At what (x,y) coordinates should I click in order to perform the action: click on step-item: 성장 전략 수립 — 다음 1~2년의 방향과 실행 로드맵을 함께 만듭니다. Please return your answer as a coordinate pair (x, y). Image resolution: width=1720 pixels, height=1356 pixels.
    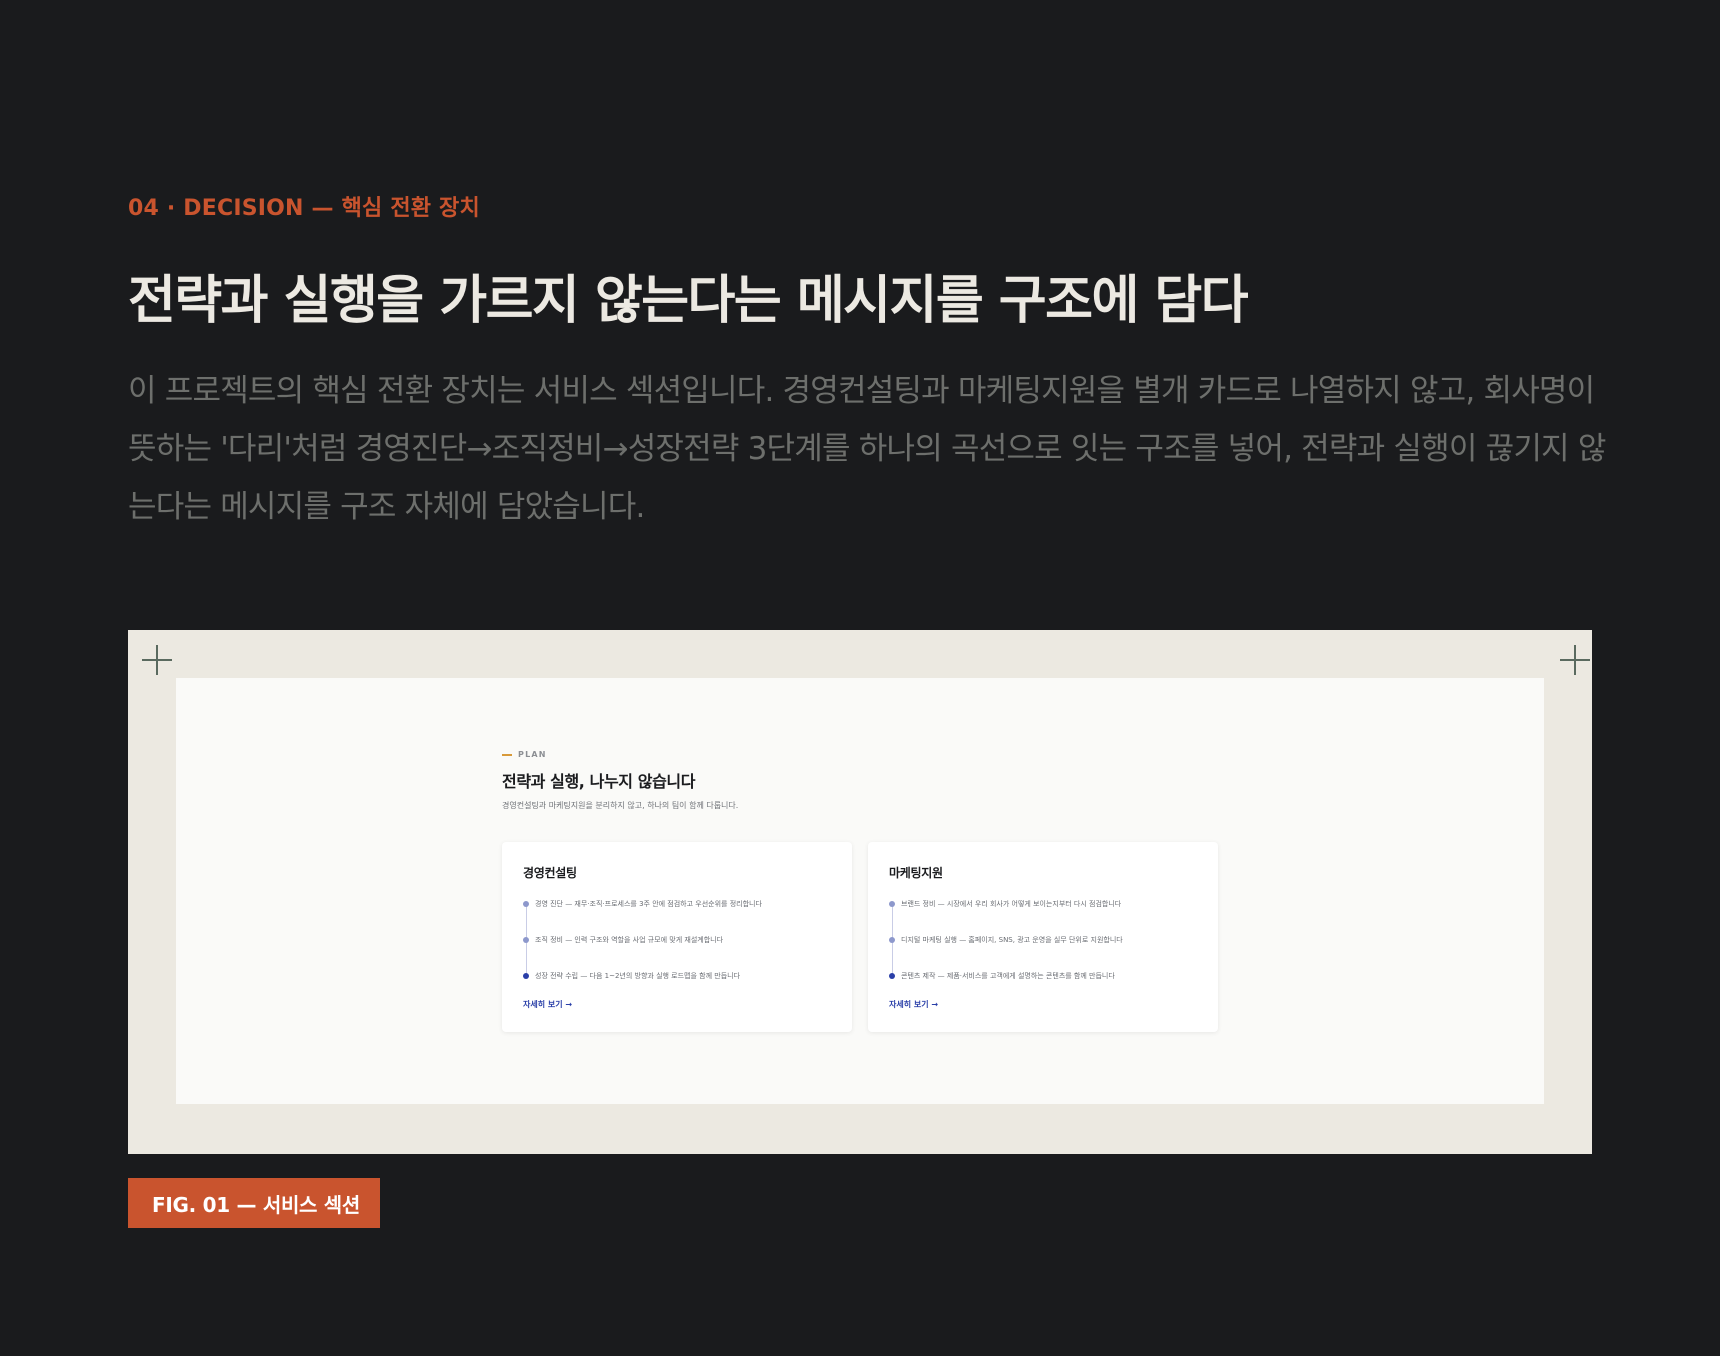
    Looking at the image, I should click on (631, 976).